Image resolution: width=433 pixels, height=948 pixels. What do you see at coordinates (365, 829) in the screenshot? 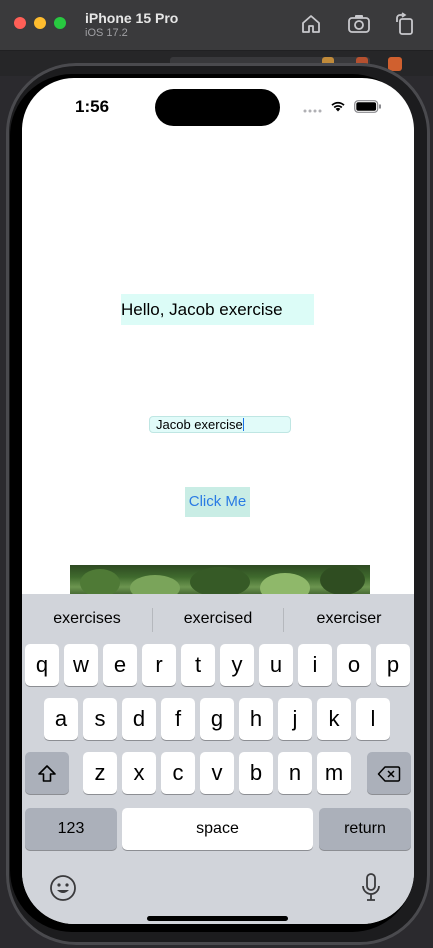
I see `return-key: return` at bounding box center [365, 829].